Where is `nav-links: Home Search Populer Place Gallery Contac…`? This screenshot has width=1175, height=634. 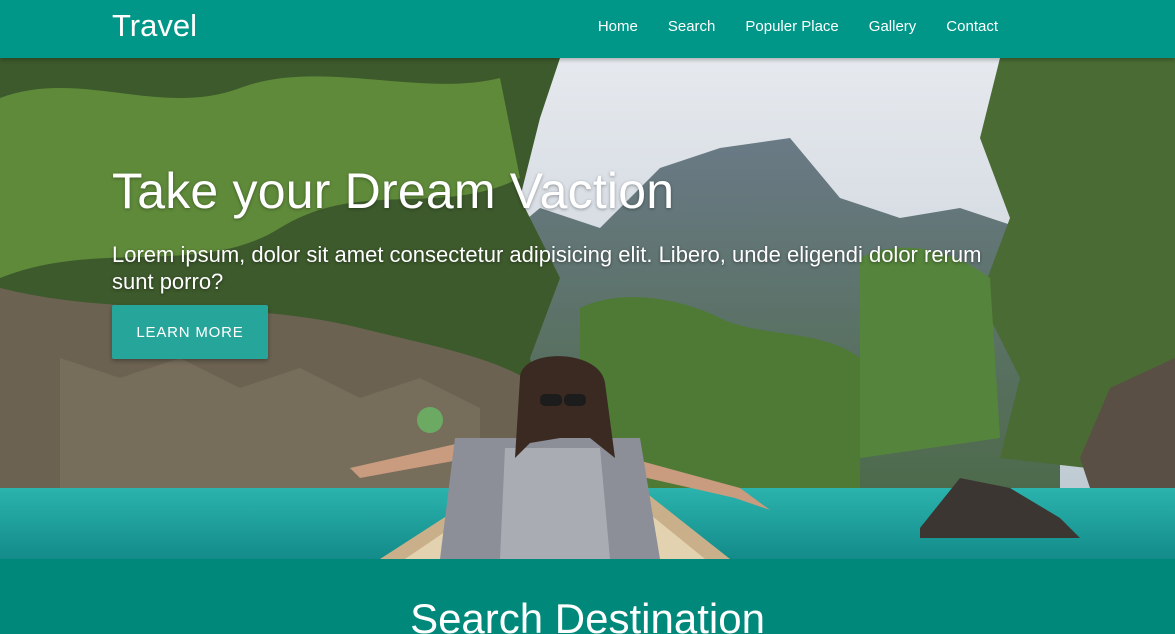
nav-links: Home Search Populer Place Gallery Contac… is located at coordinates (798, 27).